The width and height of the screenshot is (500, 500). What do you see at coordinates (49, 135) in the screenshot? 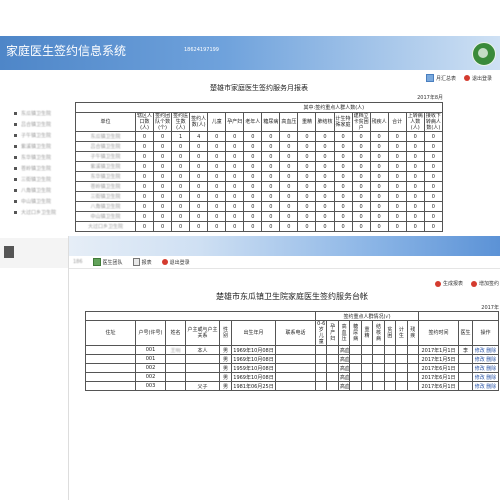
I see `sidebar-item: 子午镇卫生院` at bounding box center [49, 135].